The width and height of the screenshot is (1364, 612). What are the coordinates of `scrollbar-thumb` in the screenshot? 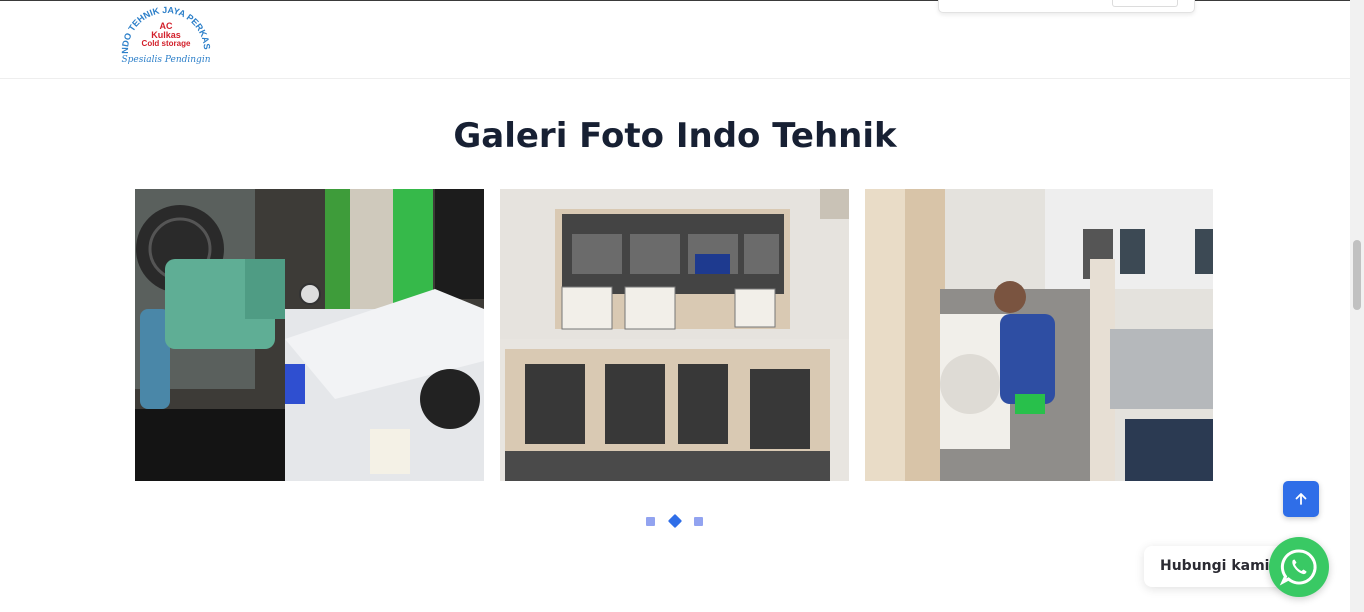 It's located at (1357, 275).